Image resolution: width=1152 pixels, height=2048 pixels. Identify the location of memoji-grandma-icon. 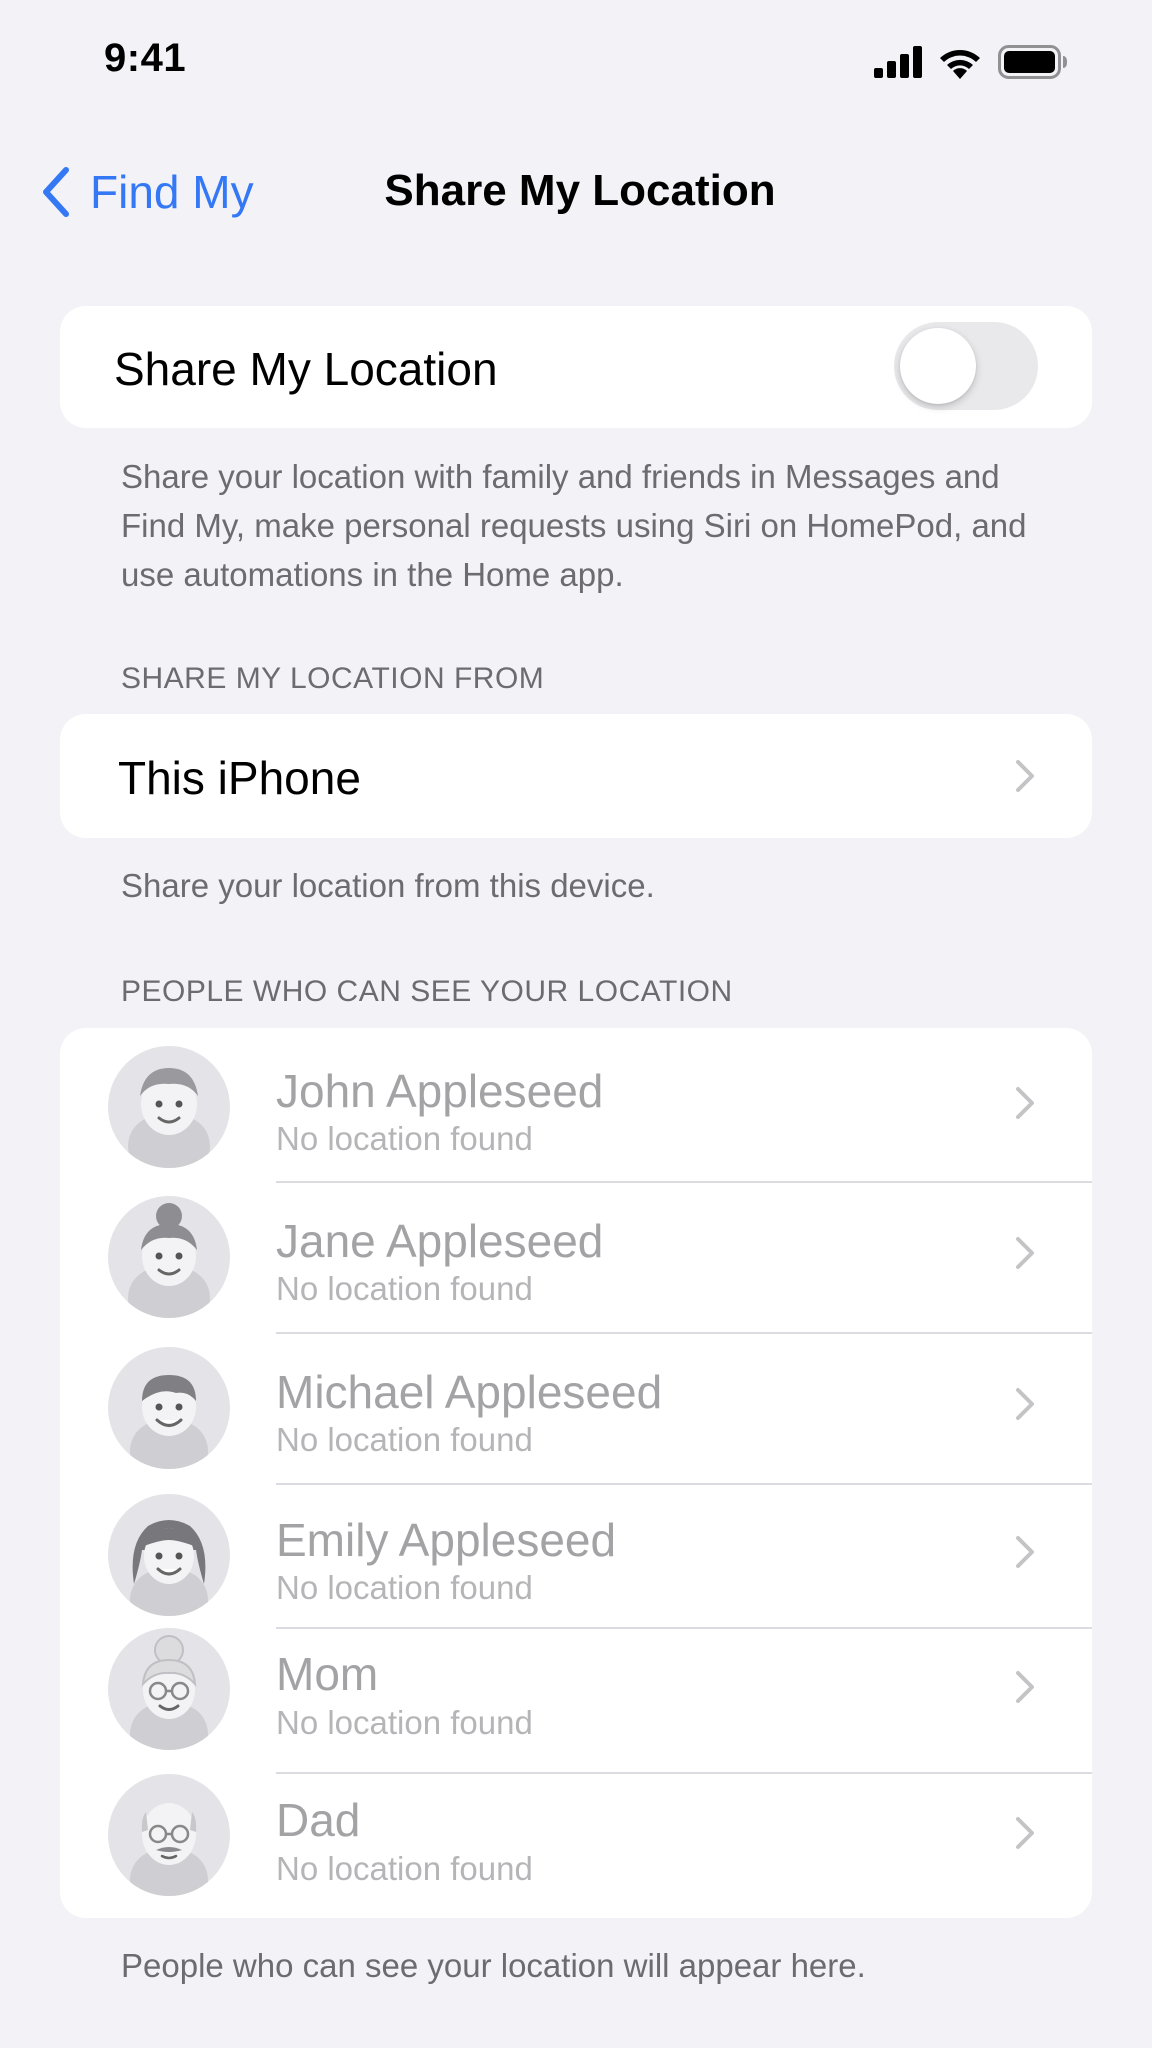
(169, 1689).